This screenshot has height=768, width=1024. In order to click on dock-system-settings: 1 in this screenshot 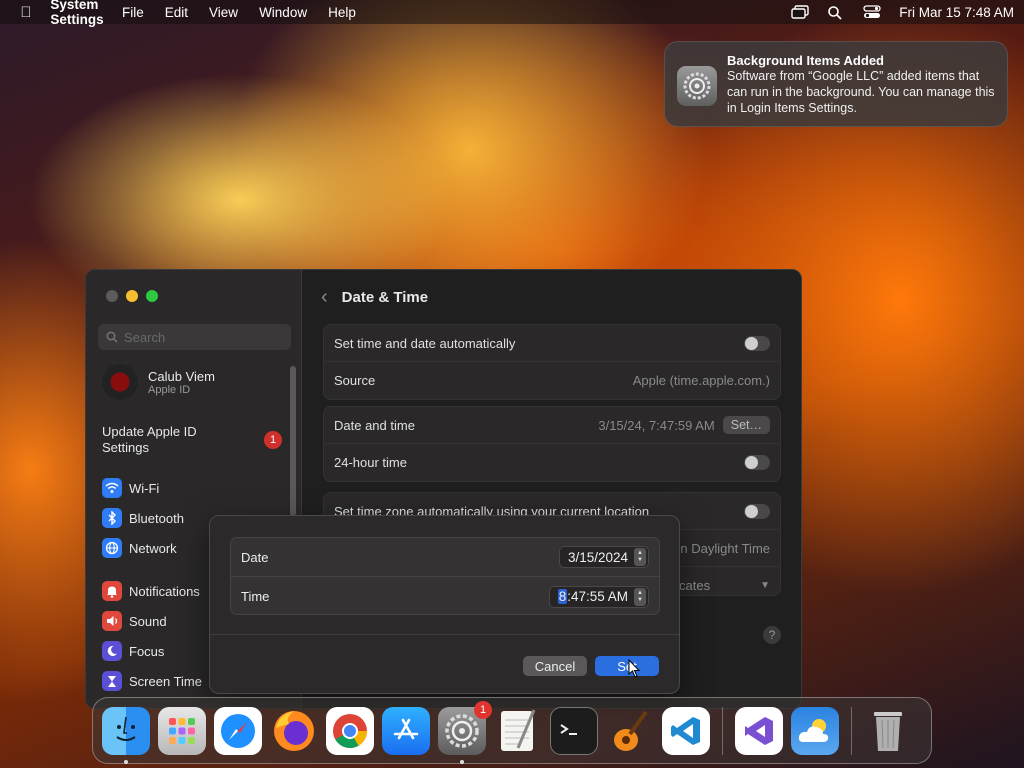, I will do `click(465, 732)`.